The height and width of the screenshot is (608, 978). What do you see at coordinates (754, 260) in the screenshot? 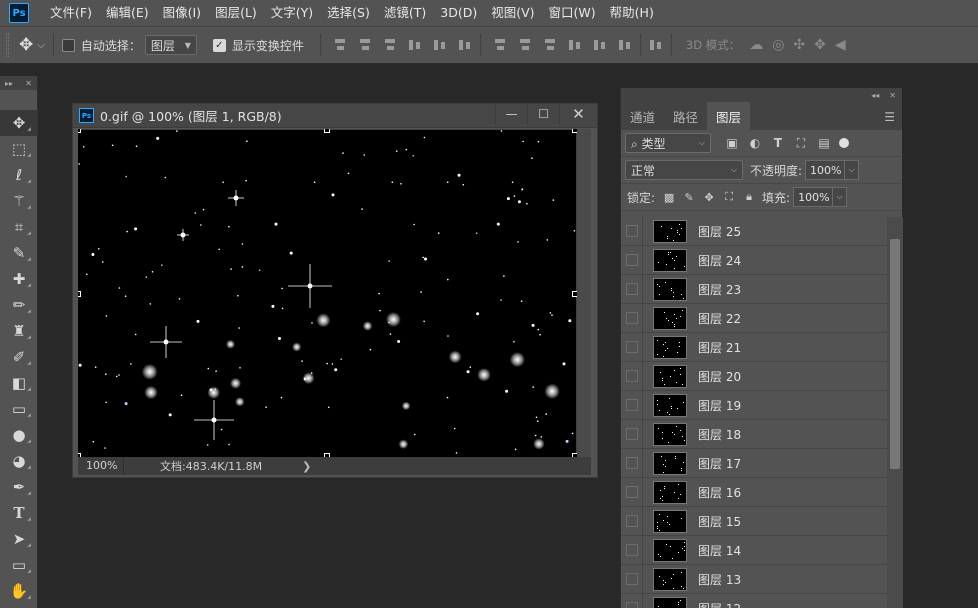
I see `layer-row: 图层 24` at bounding box center [754, 260].